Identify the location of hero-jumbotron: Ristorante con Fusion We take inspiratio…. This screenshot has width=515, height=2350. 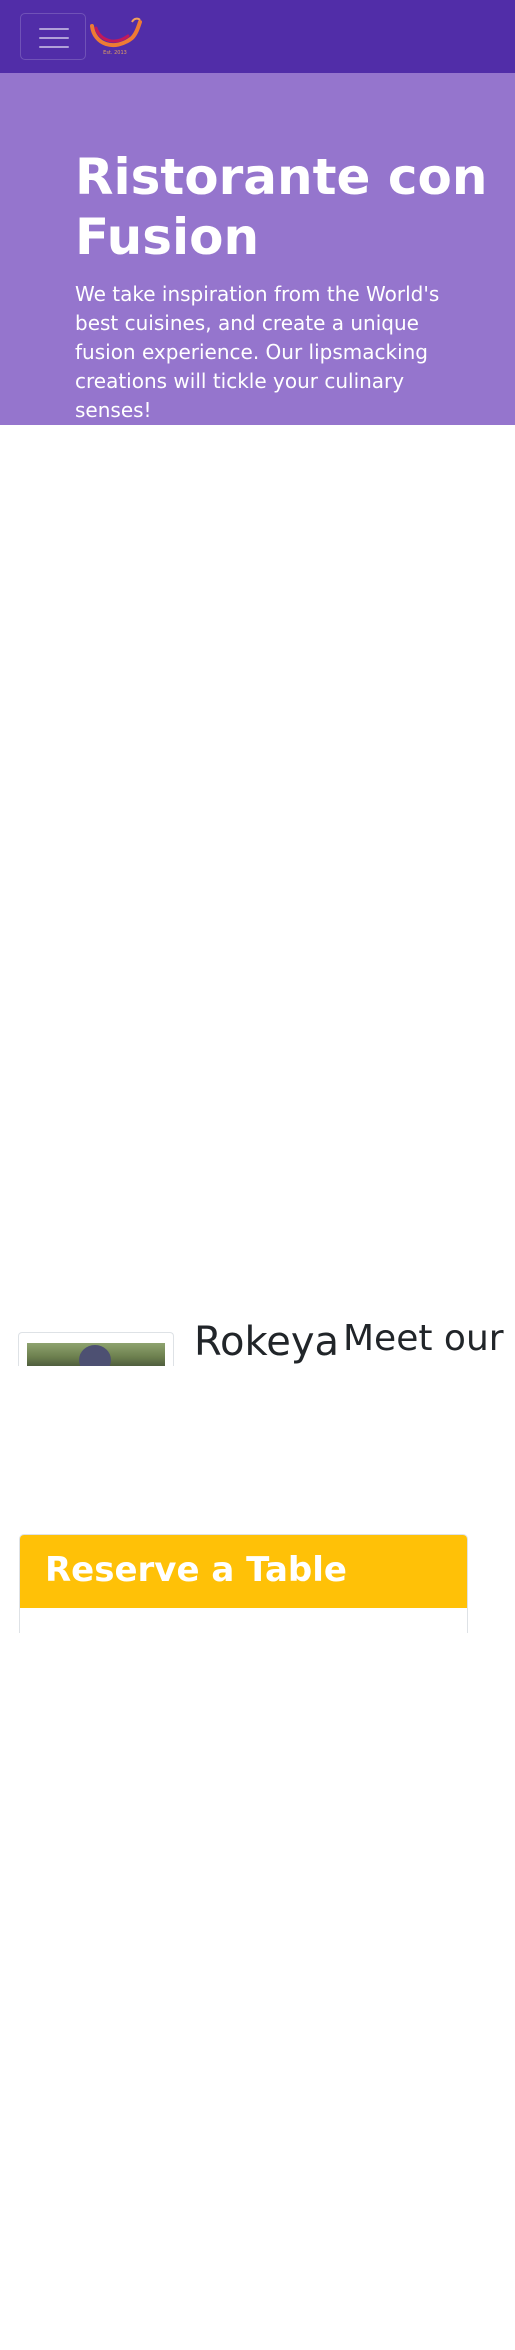
(257, 249).